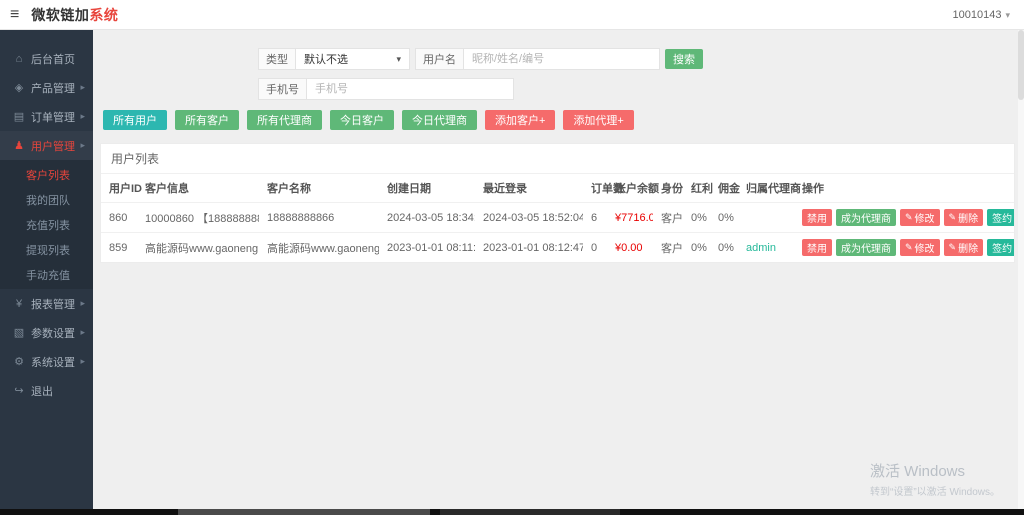 Image resolution: width=1024 pixels, height=515 pixels. I want to click on cell-user-id: 860, so click(119, 217).